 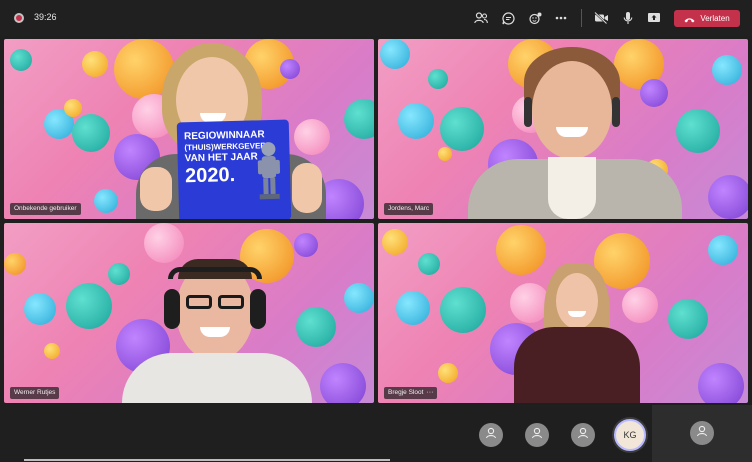 I want to click on meeting-timer: 39:26, so click(x=45, y=17).